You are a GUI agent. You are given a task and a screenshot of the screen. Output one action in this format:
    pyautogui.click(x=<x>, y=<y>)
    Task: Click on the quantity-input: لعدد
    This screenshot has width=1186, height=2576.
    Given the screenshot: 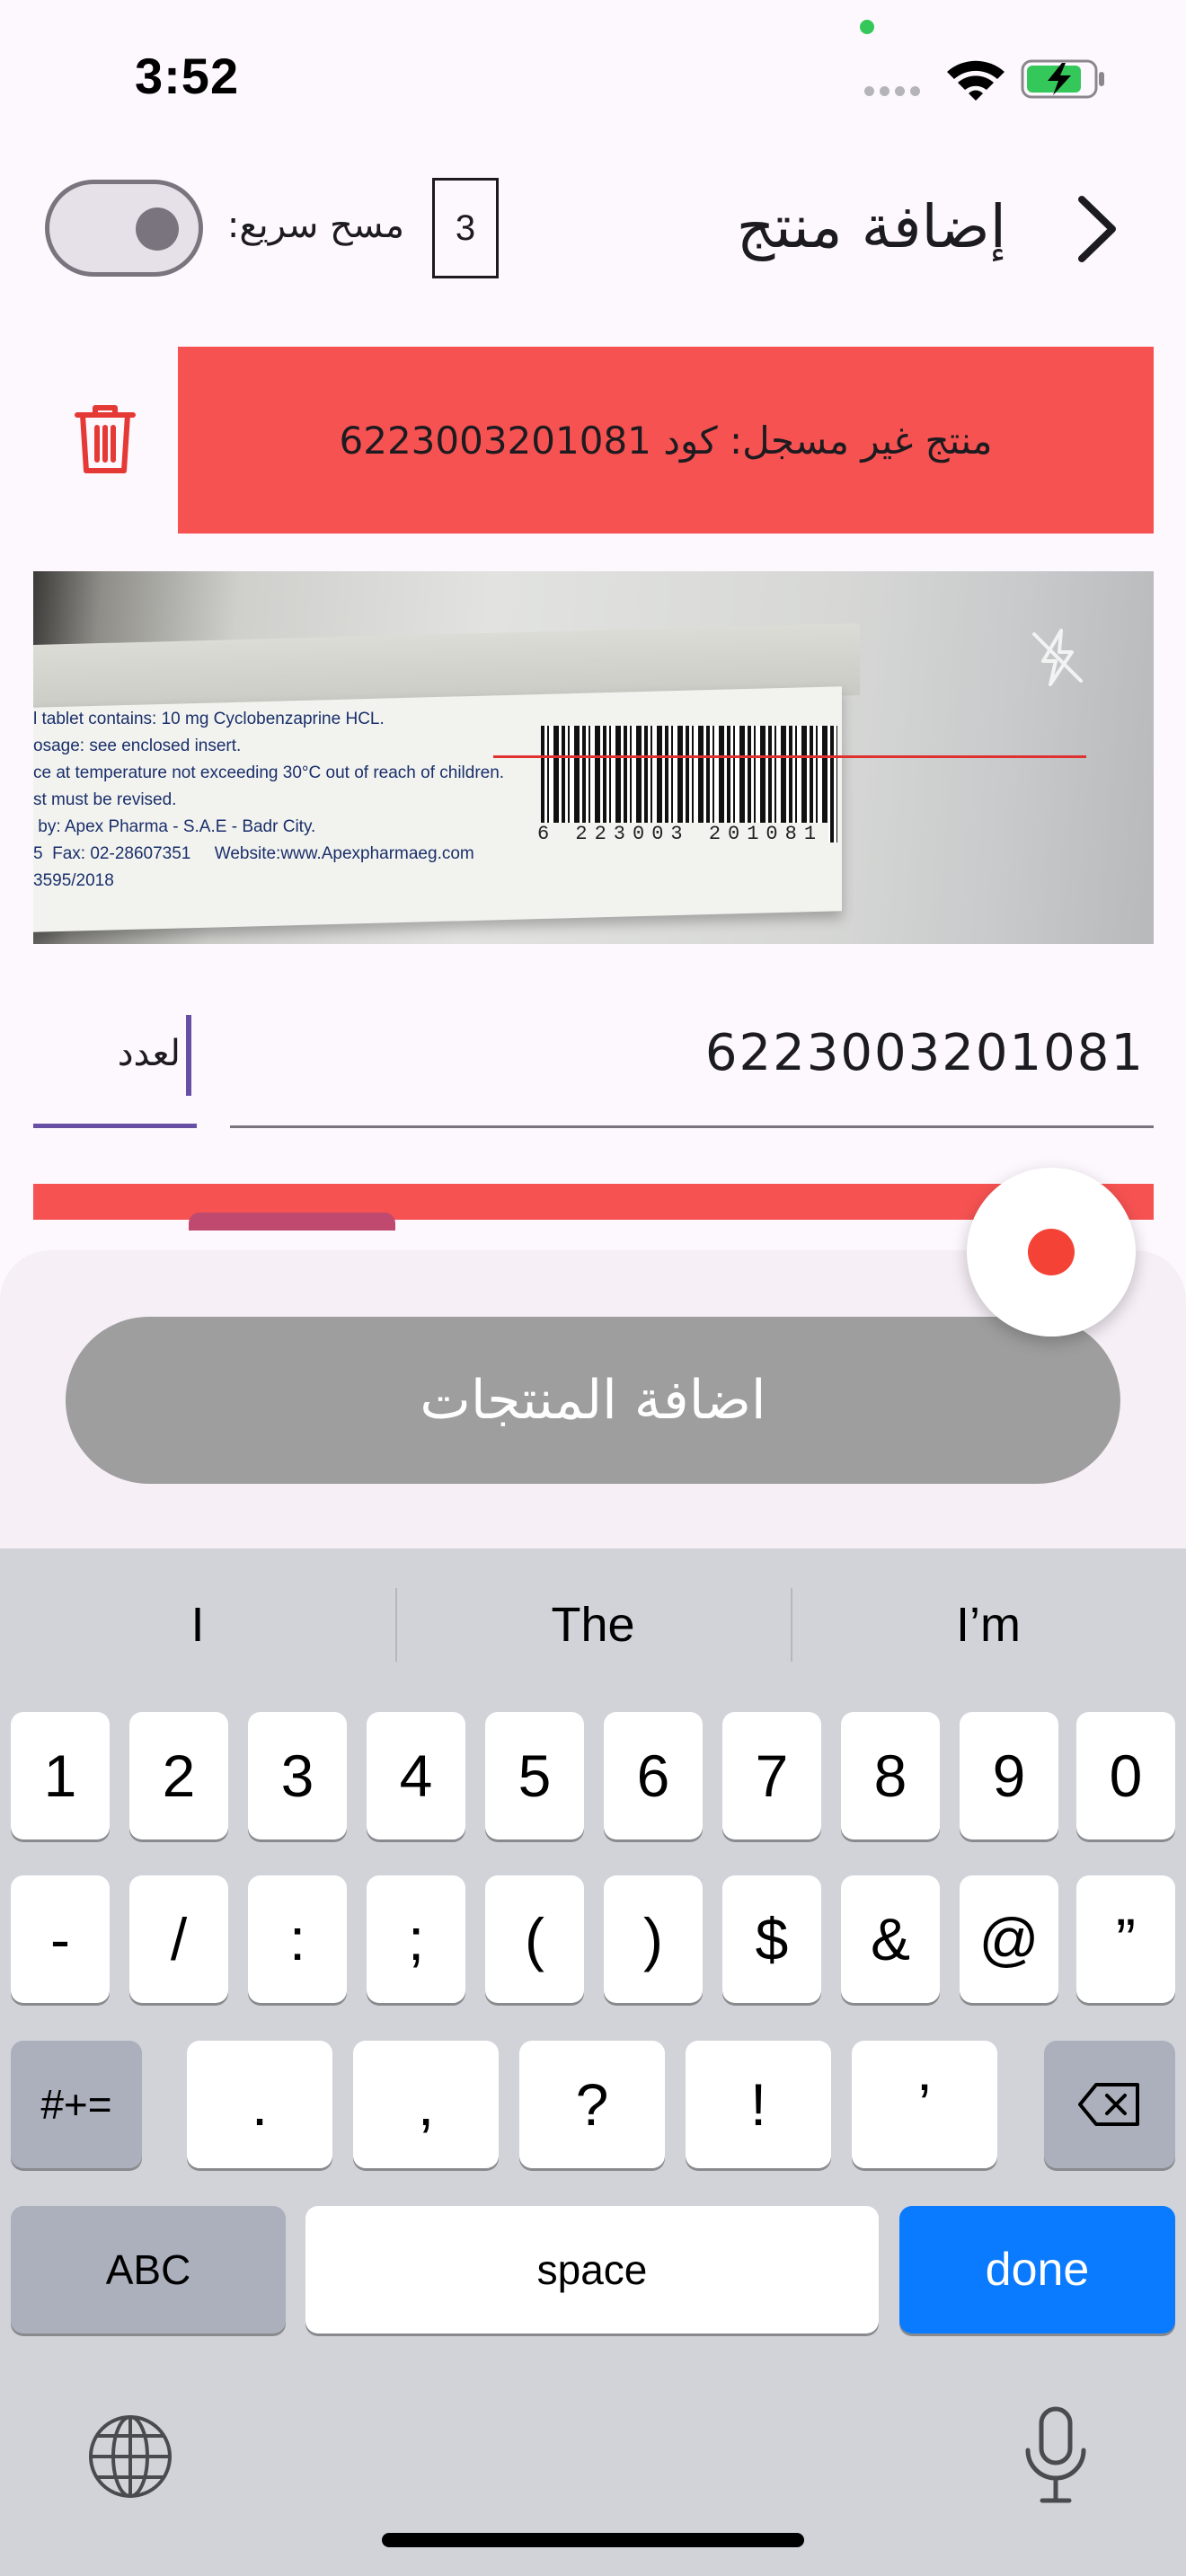 What is the action you would take?
    pyautogui.click(x=115, y=1067)
    